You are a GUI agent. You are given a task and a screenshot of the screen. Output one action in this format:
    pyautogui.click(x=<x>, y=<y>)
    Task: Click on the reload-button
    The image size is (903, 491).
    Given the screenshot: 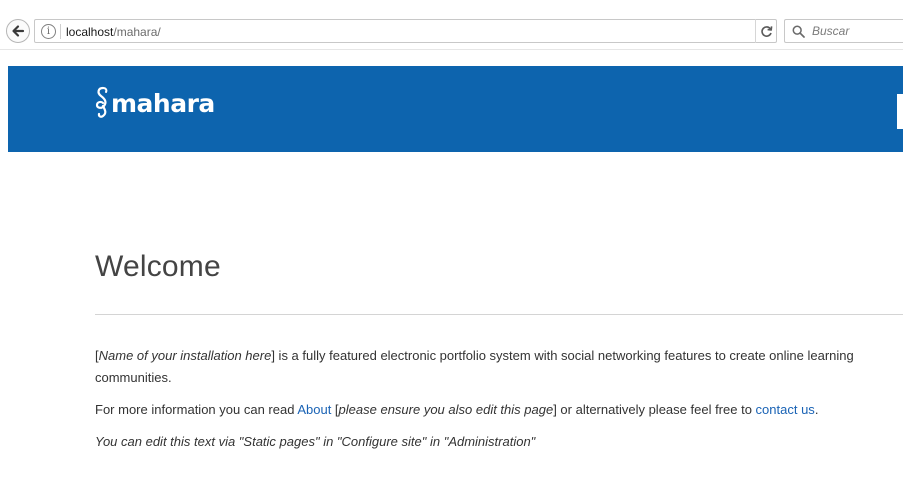 What is the action you would take?
    pyautogui.click(x=766, y=31)
    